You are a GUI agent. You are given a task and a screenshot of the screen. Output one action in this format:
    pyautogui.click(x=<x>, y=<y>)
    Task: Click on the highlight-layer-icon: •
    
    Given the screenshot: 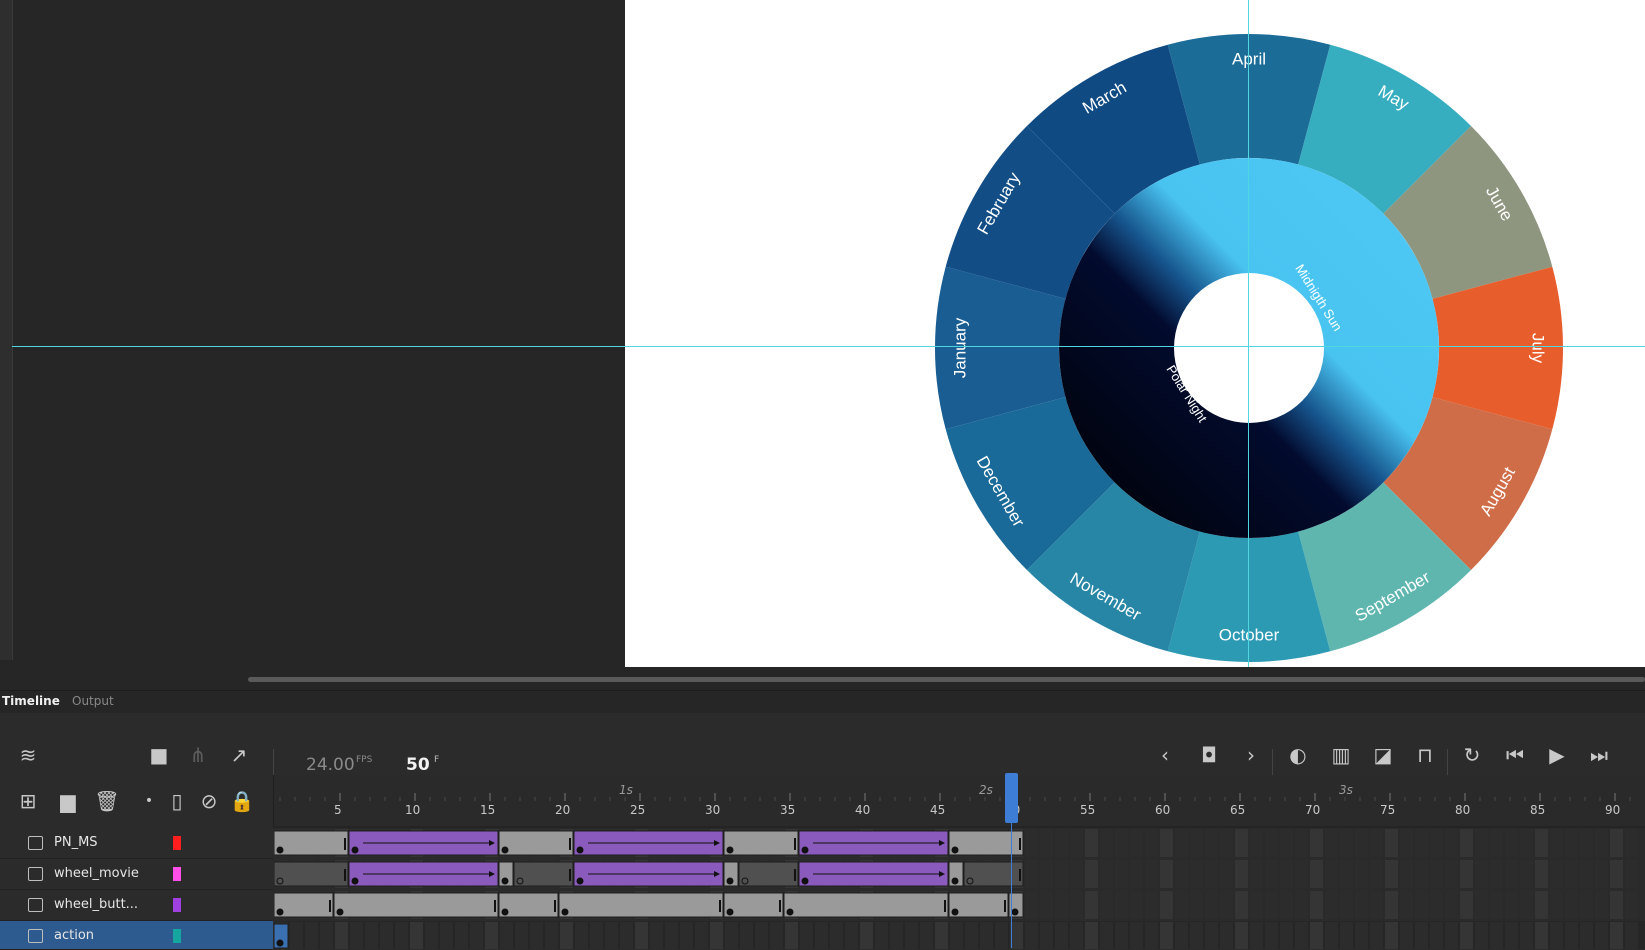 What is the action you would take?
    pyautogui.click(x=149, y=801)
    